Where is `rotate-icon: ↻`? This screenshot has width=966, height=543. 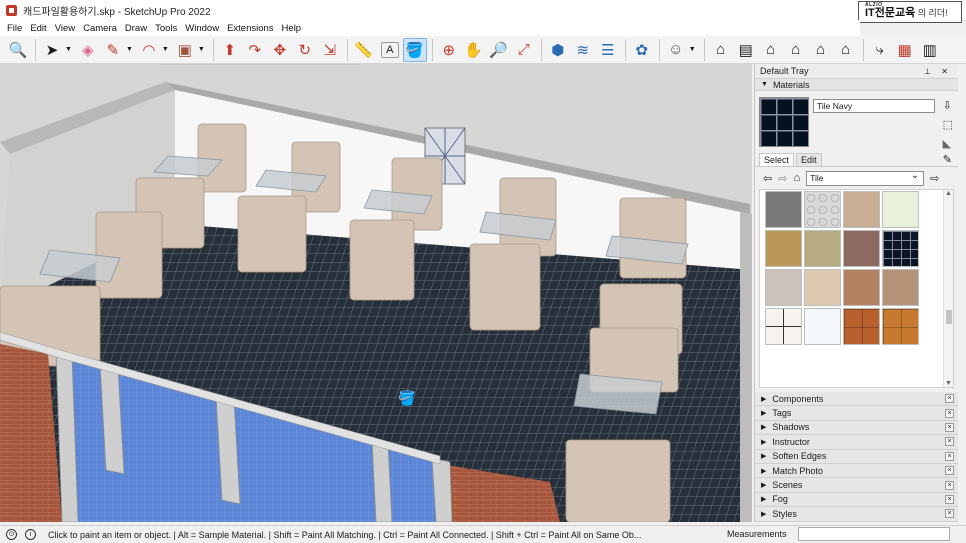 rotate-icon: ↻ is located at coordinates (305, 50).